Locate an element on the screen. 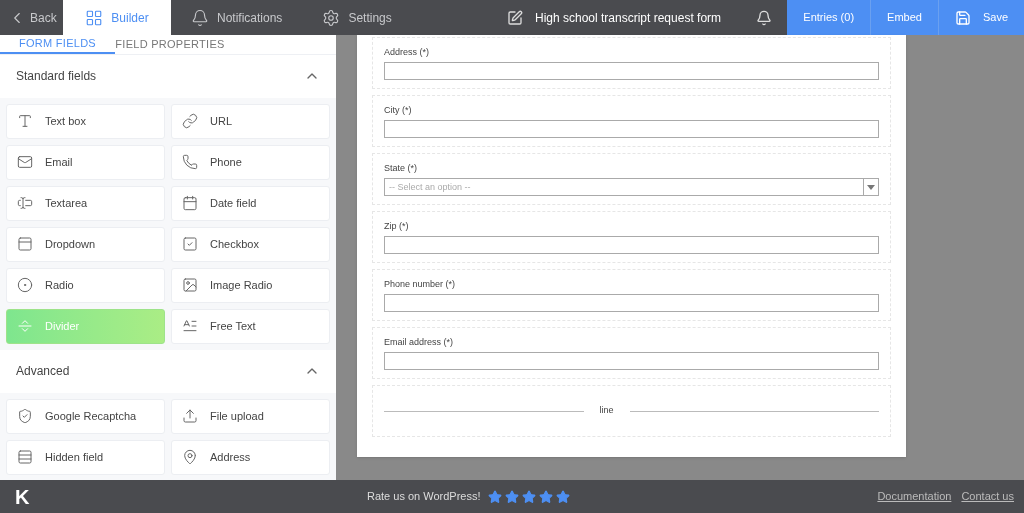 Image resolution: width=1024 pixels, height=513 pixels. upload-icon is located at coordinates (190, 416).